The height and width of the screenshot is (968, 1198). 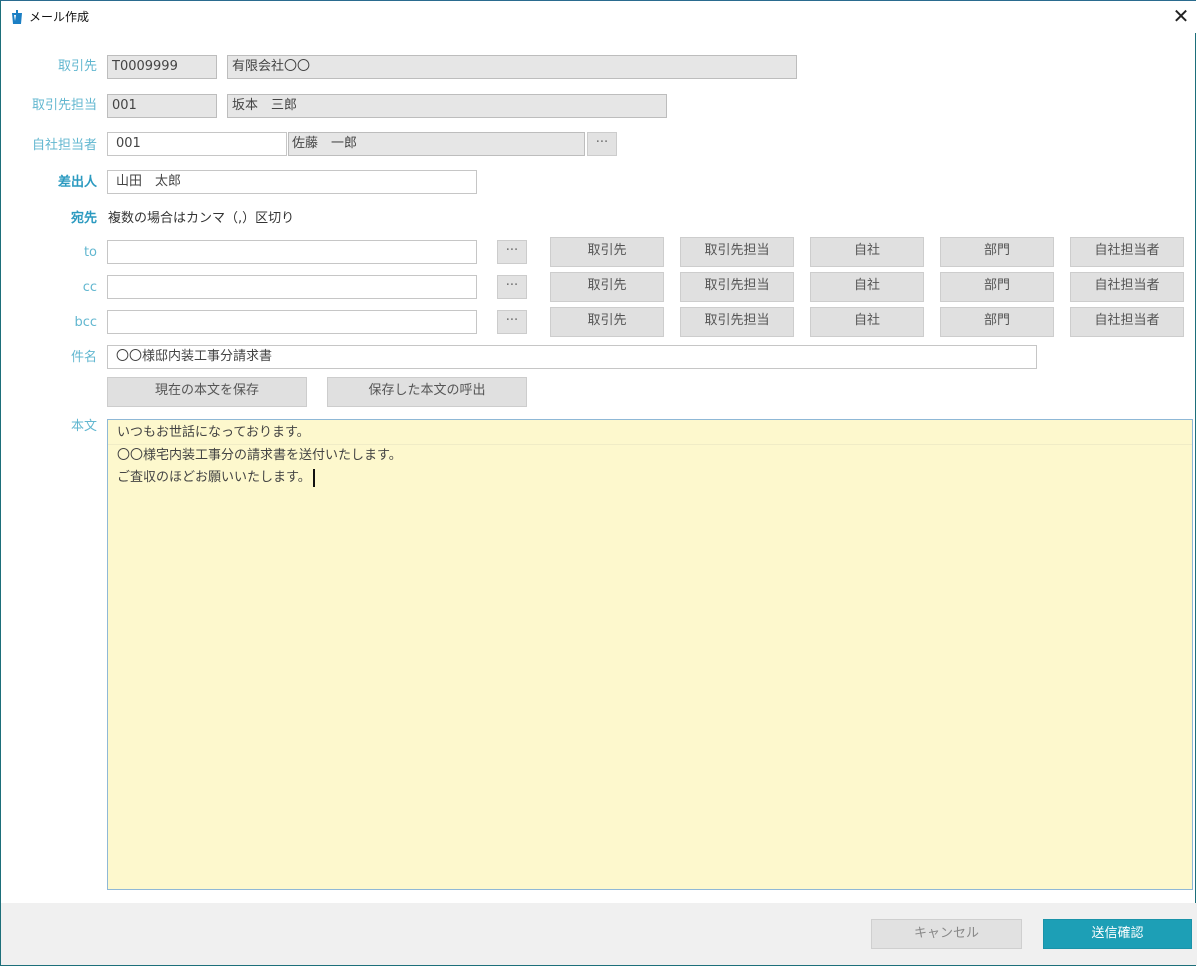 I want to click on recall-body-button: 保存した本文の呼出, so click(x=427, y=392).